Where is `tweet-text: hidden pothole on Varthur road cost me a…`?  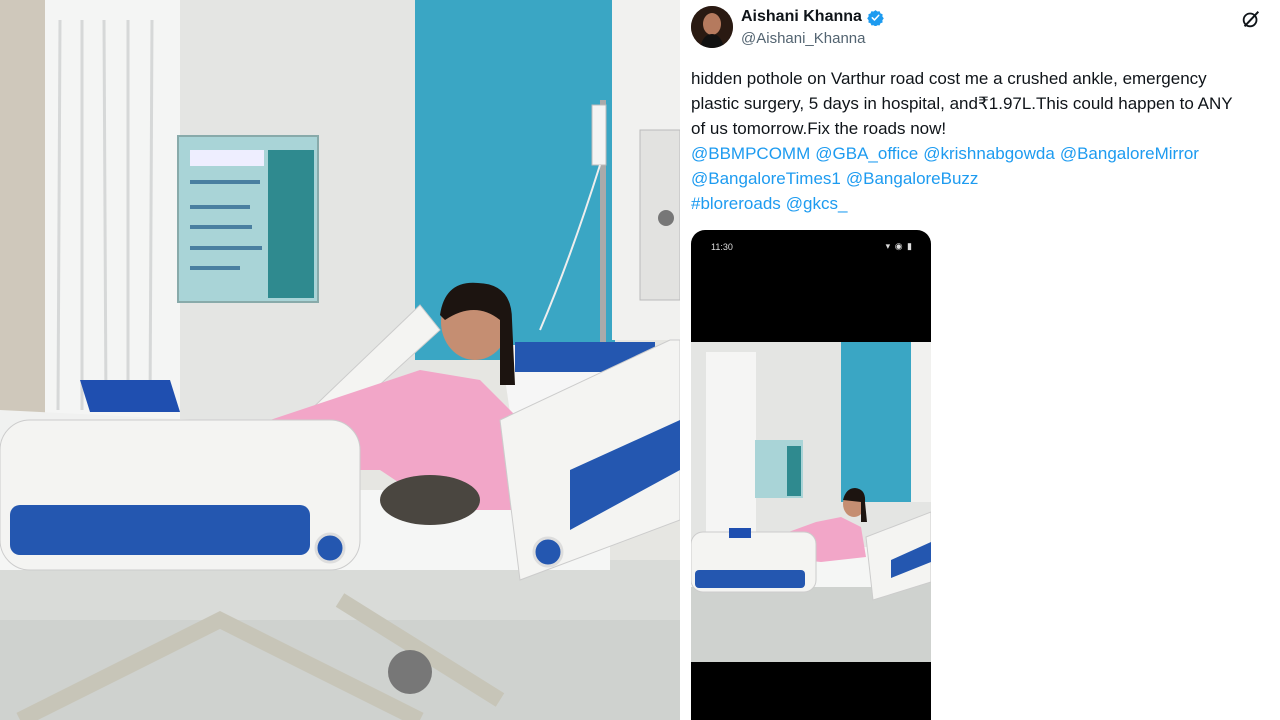
tweet-text: hidden pothole on Varthur road cost me a… is located at coordinates (981, 103).